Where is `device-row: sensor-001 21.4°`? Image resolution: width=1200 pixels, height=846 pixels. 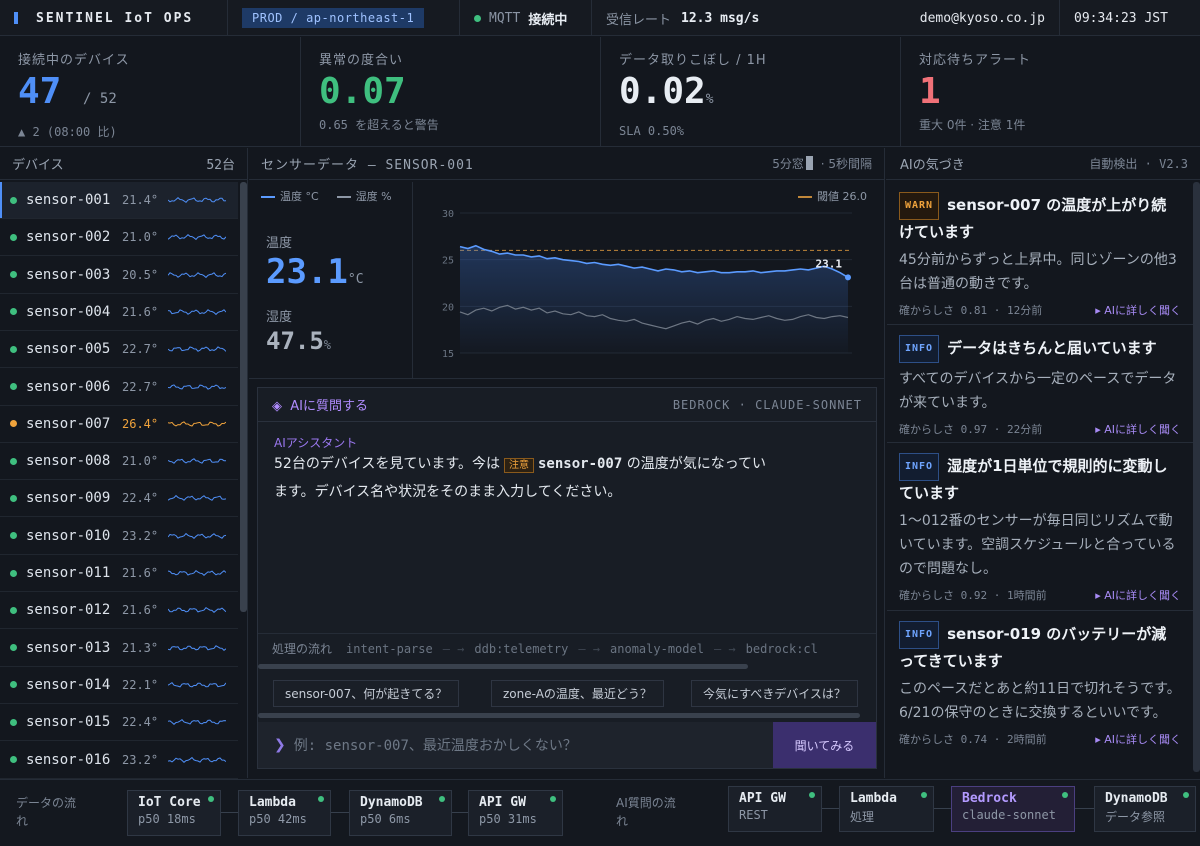
device-row: sensor-001 21.4° is located at coordinates (119, 200).